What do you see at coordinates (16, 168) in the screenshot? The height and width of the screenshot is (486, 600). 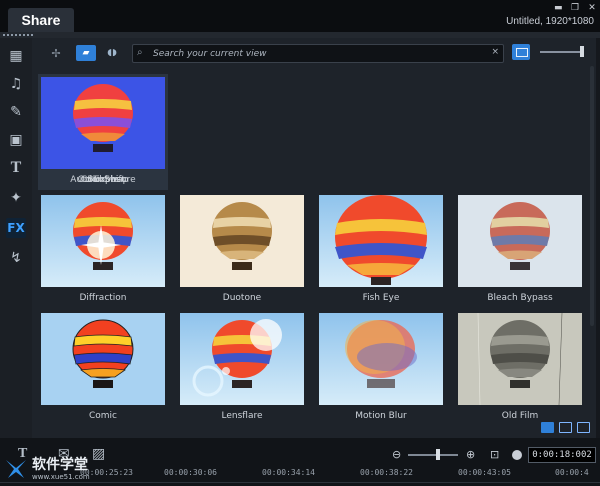 I see `title-icon: T` at bounding box center [16, 168].